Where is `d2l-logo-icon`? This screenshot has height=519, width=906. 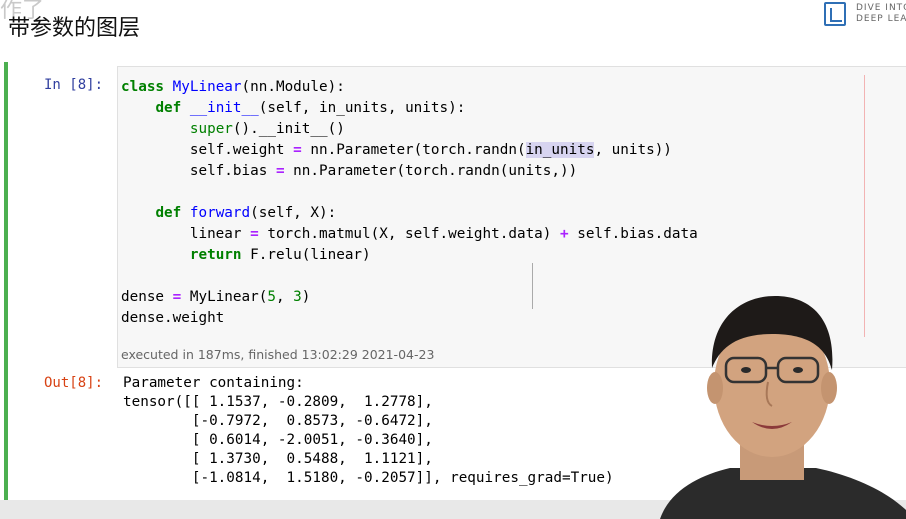 d2l-logo-icon is located at coordinates (835, 14).